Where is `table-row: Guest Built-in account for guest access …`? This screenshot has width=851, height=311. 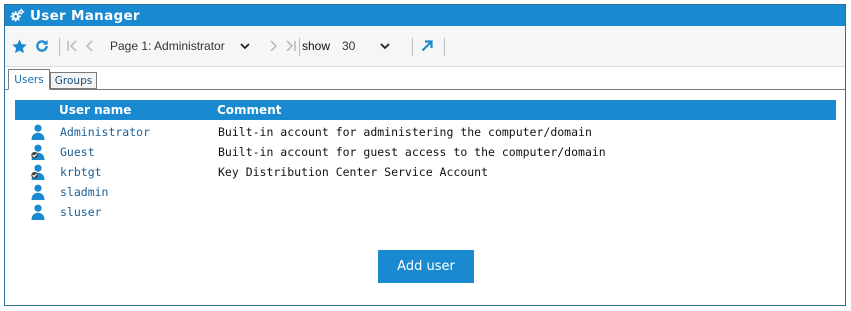
table-row: Guest Built-in account for guest access … is located at coordinates (425, 152).